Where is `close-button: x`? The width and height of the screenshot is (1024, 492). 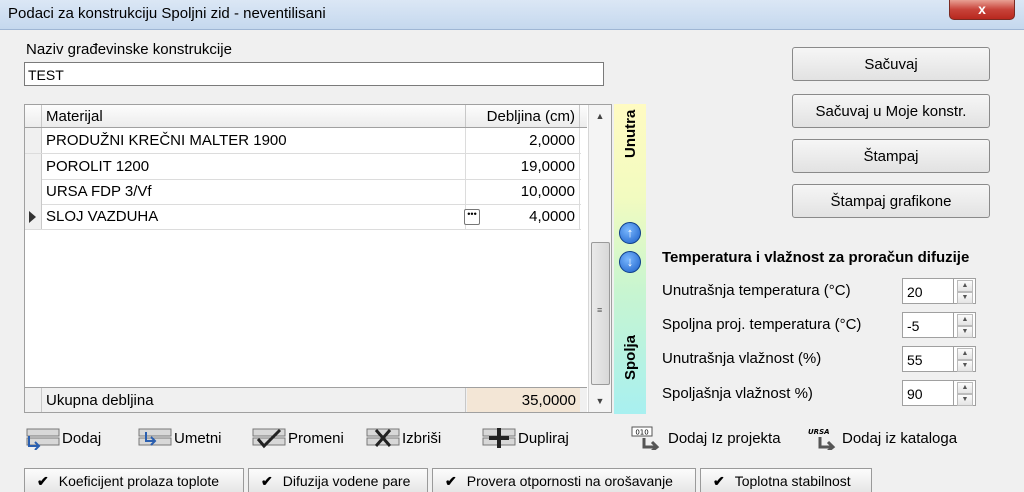 close-button: x is located at coordinates (982, 10).